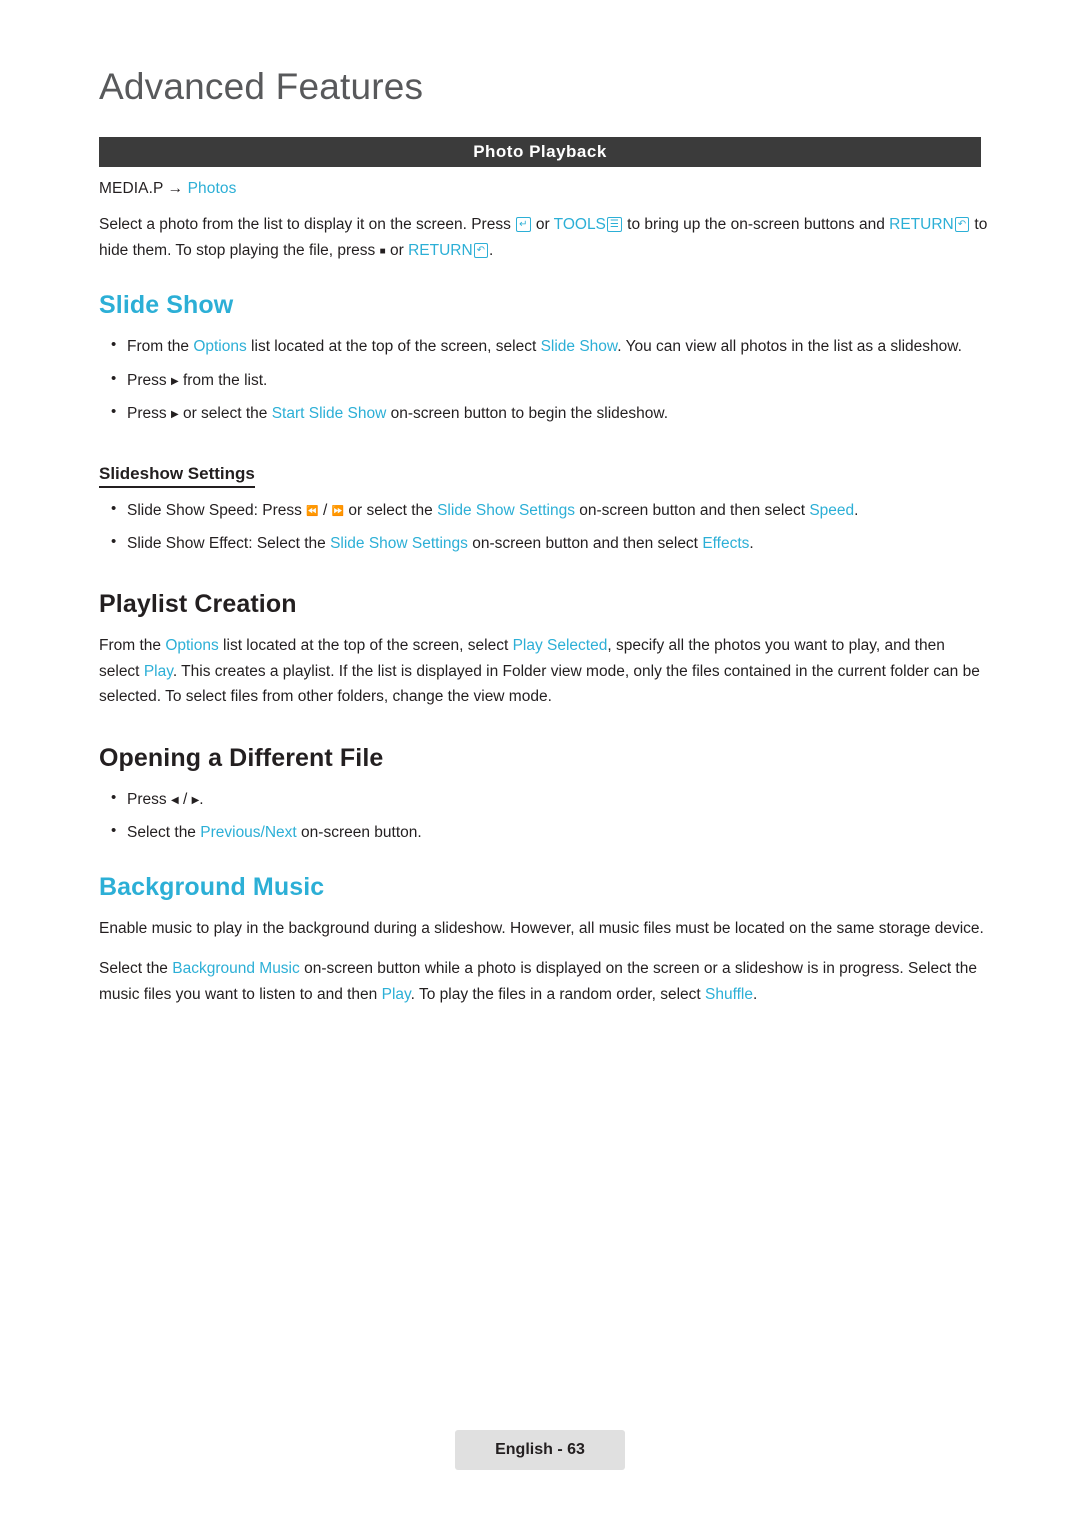  What do you see at coordinates (544, 189) in the screenshot?
I see `breadcrumb: MEDIA.P → Photos` at bounding box center [544, 189].